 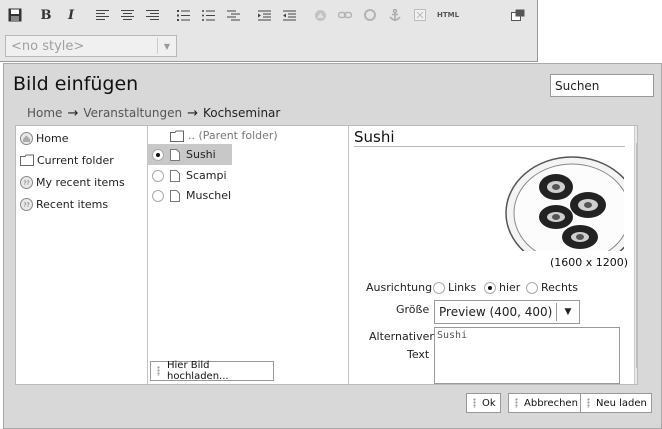 What do you see at coordinates (183, 15) in the screenshot?
I see `ordered-list-icon` at bounding box center [183, 15].